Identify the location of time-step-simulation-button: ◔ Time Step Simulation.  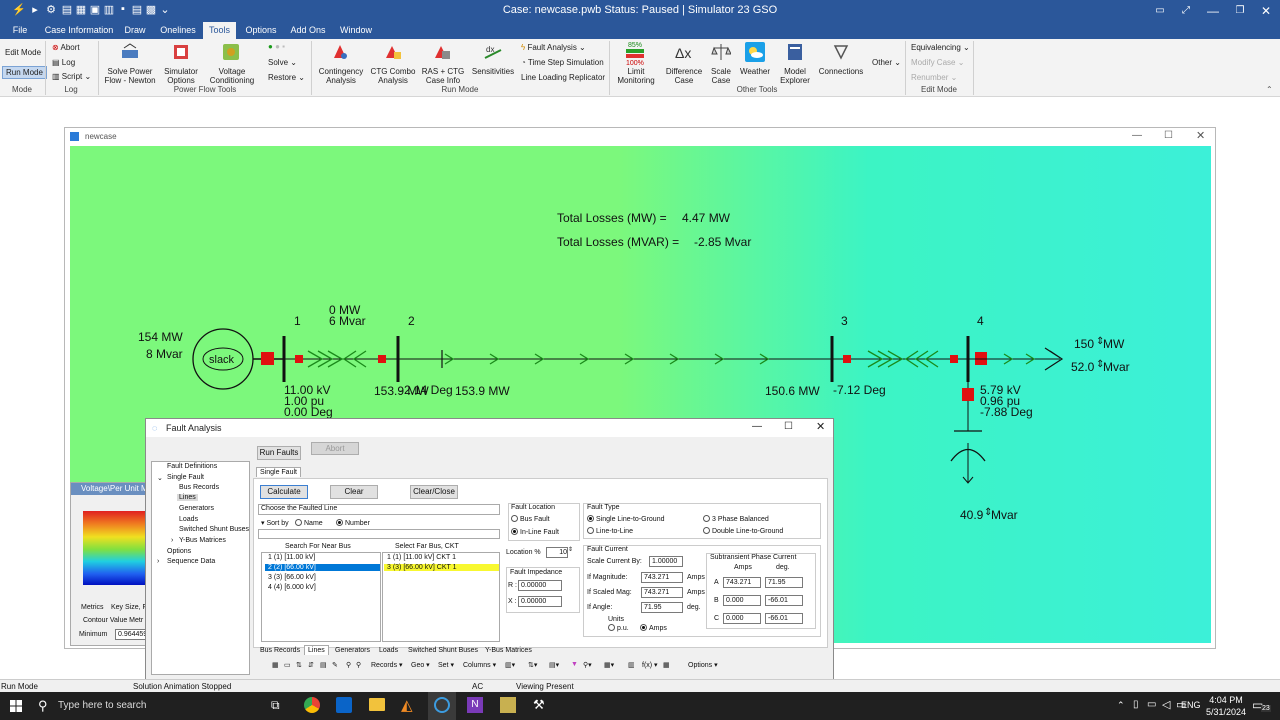
(562, 62).